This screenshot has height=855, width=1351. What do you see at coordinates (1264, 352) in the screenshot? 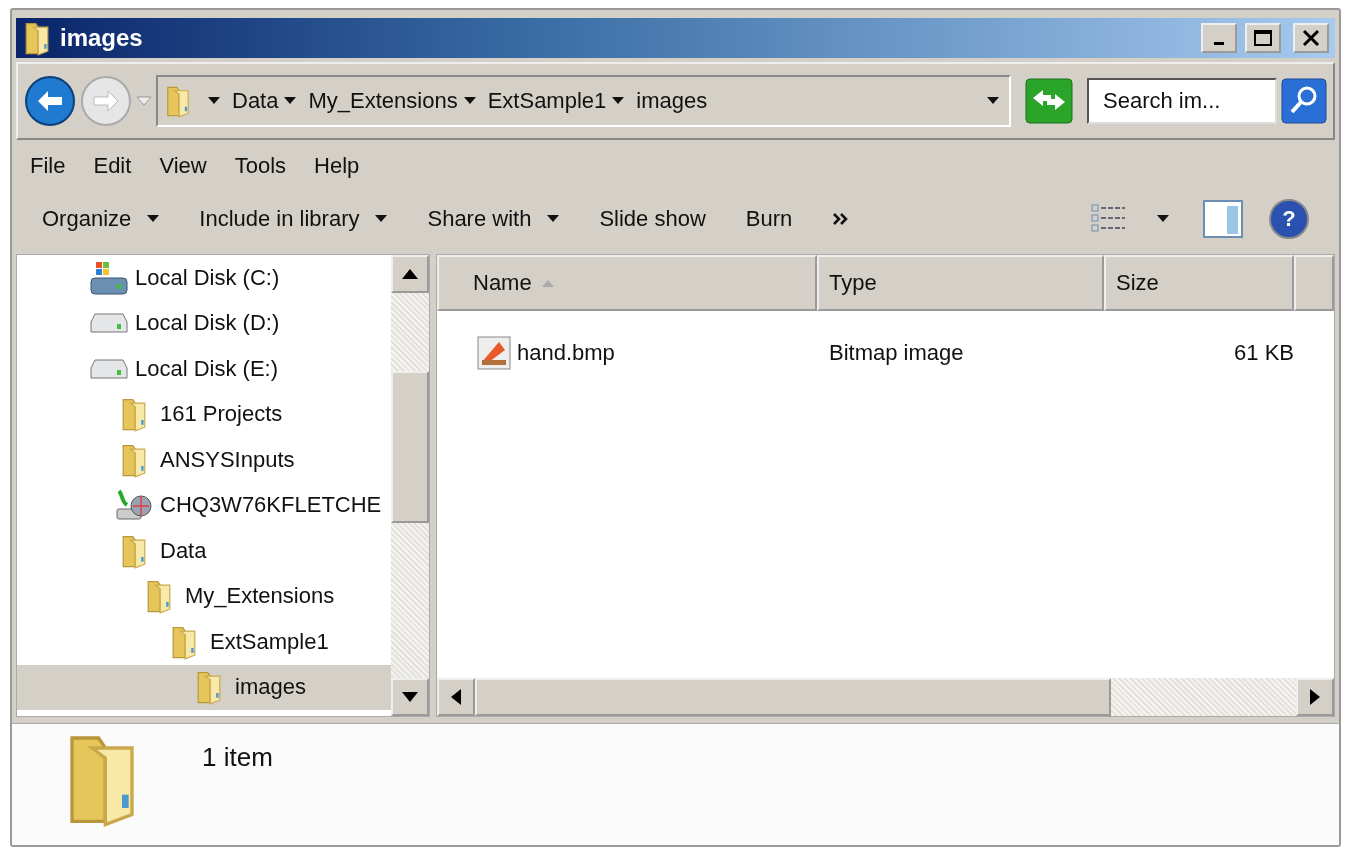
I see `file-size: 61 KB` at bounding box center [1264, 352].